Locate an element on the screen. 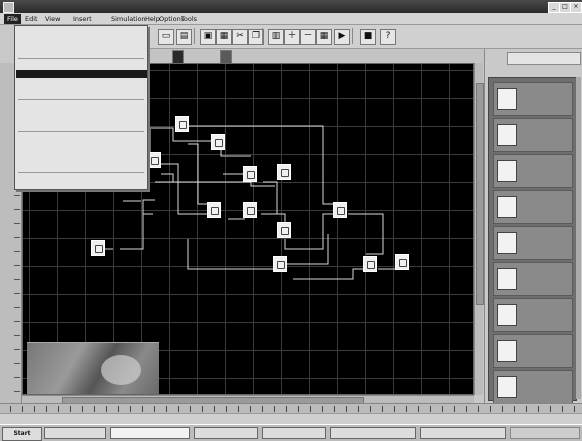 The width and height of the screenshot is (582, 441). run-icon: ▶ is located at coordinates (342, 37).